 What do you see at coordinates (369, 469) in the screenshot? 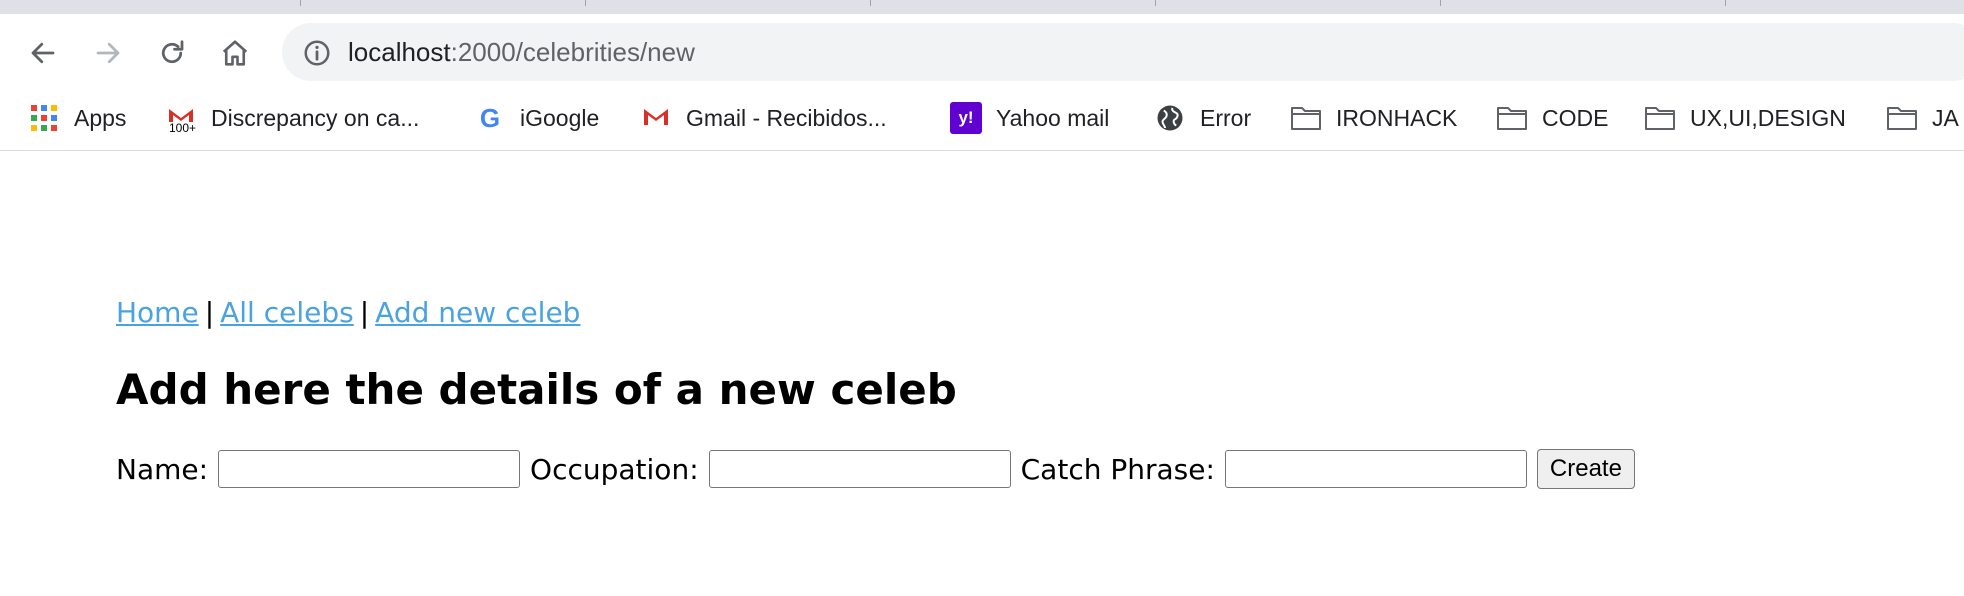
I see `name-input` at bounding box center [369, 469].